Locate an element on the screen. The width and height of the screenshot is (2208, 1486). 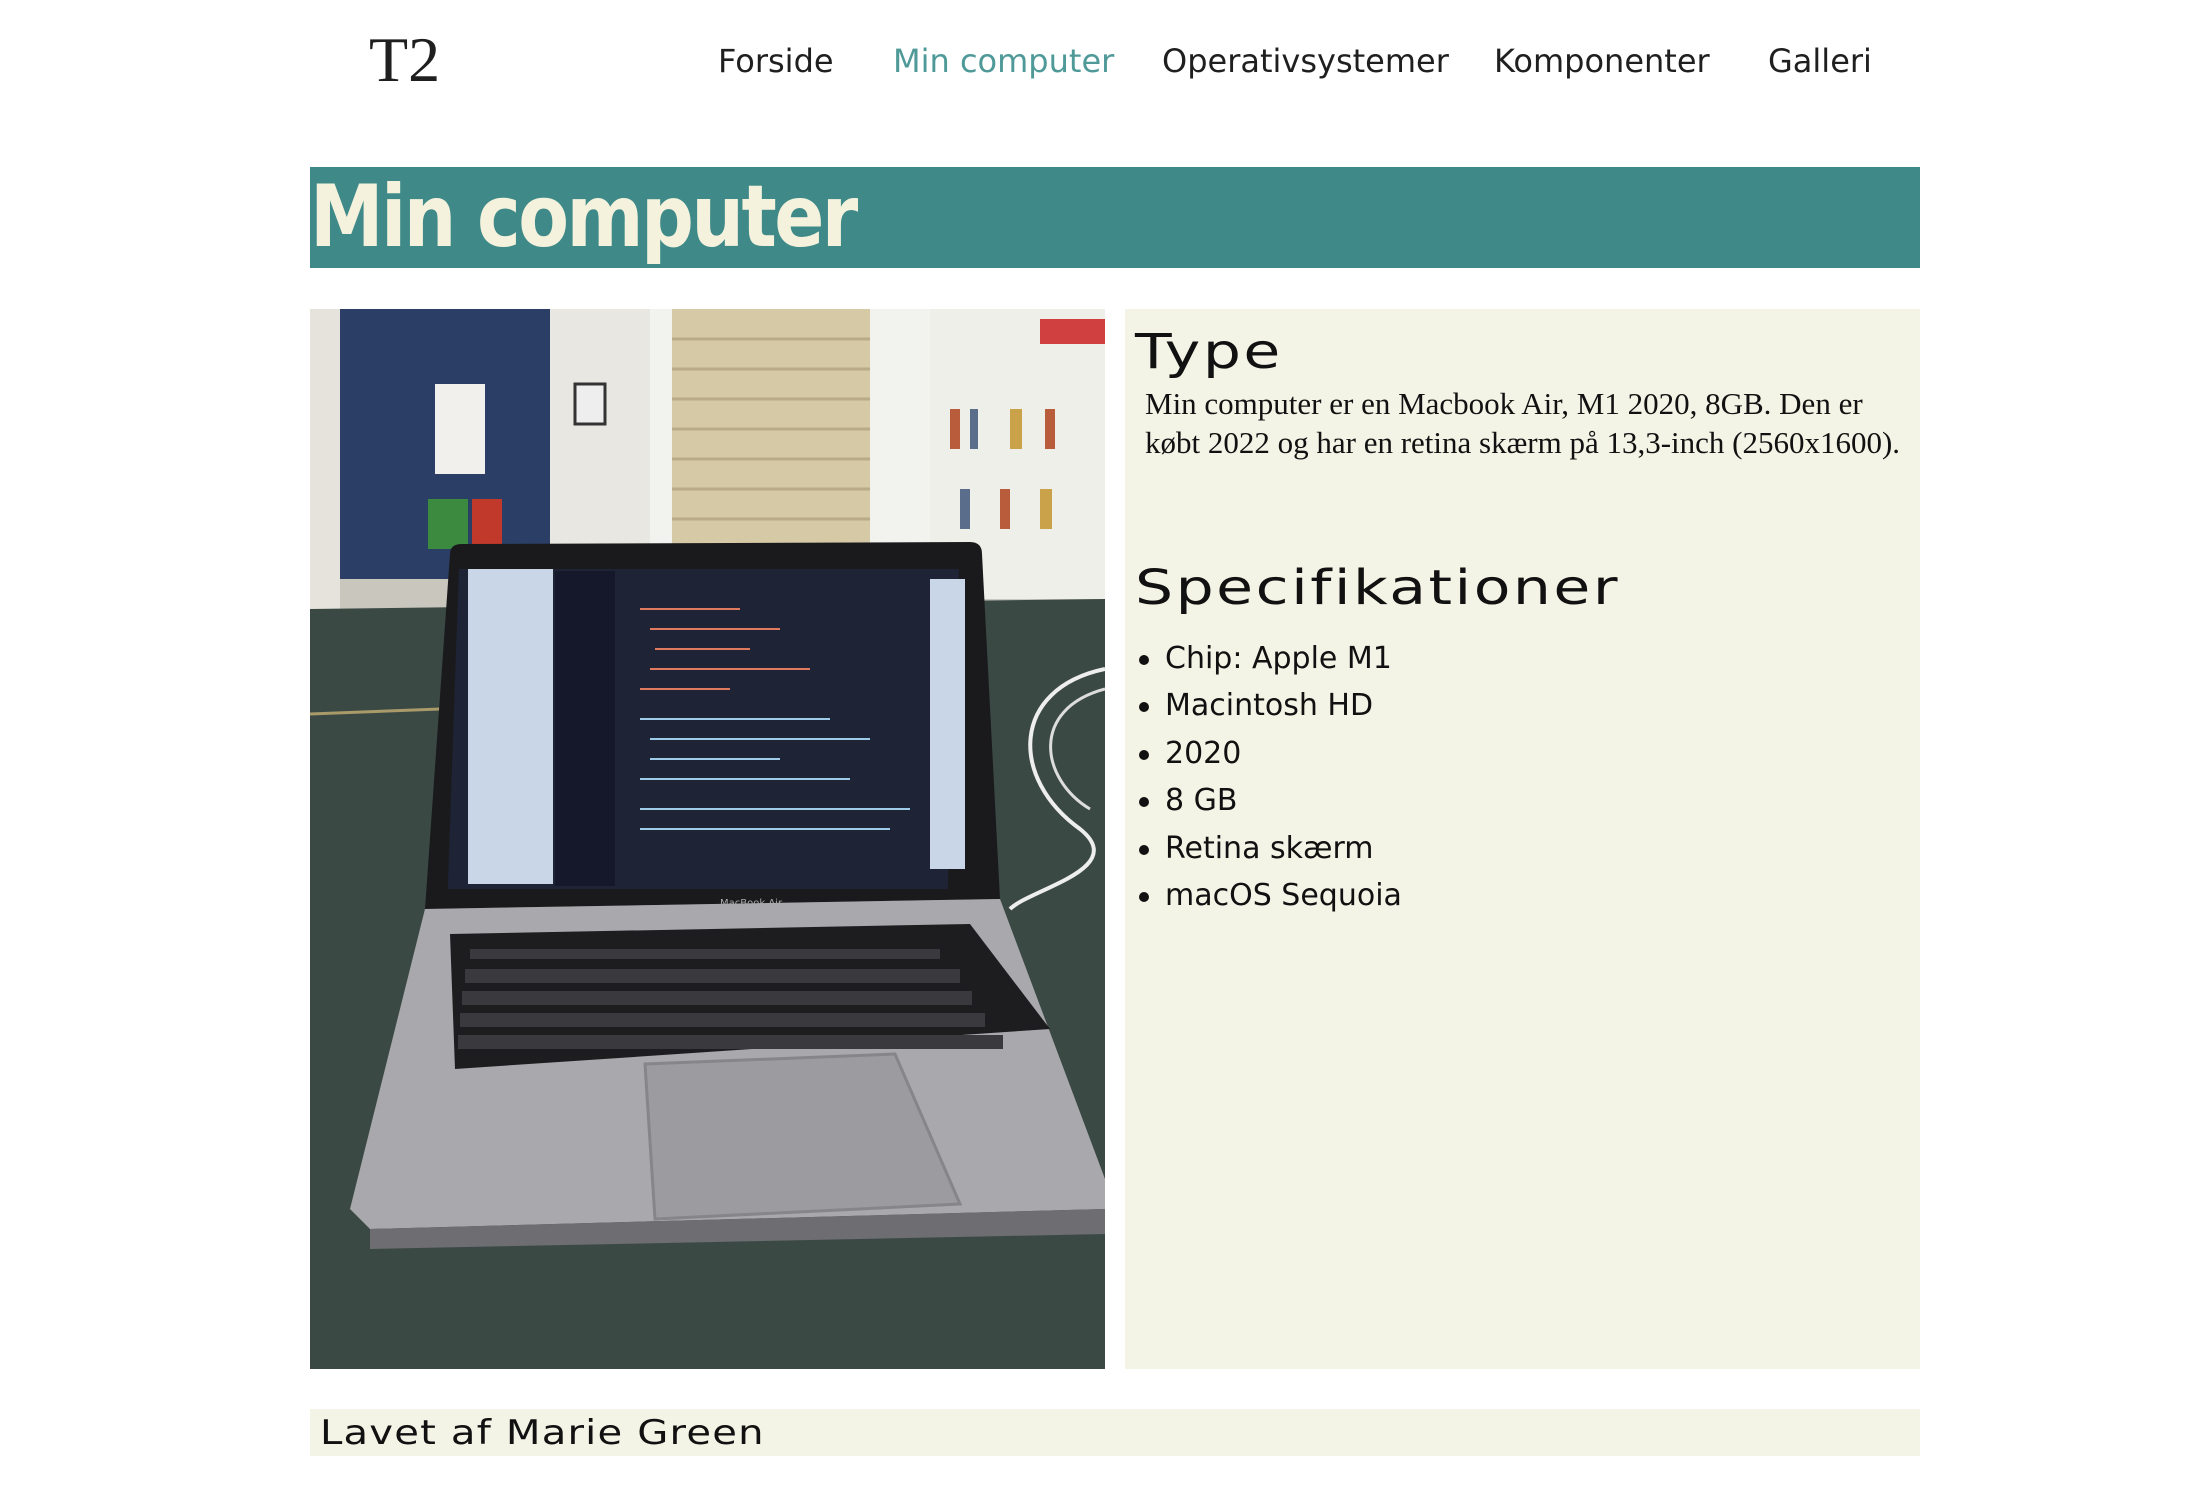
page-title: Min computer is located at coordinates (584, 217).